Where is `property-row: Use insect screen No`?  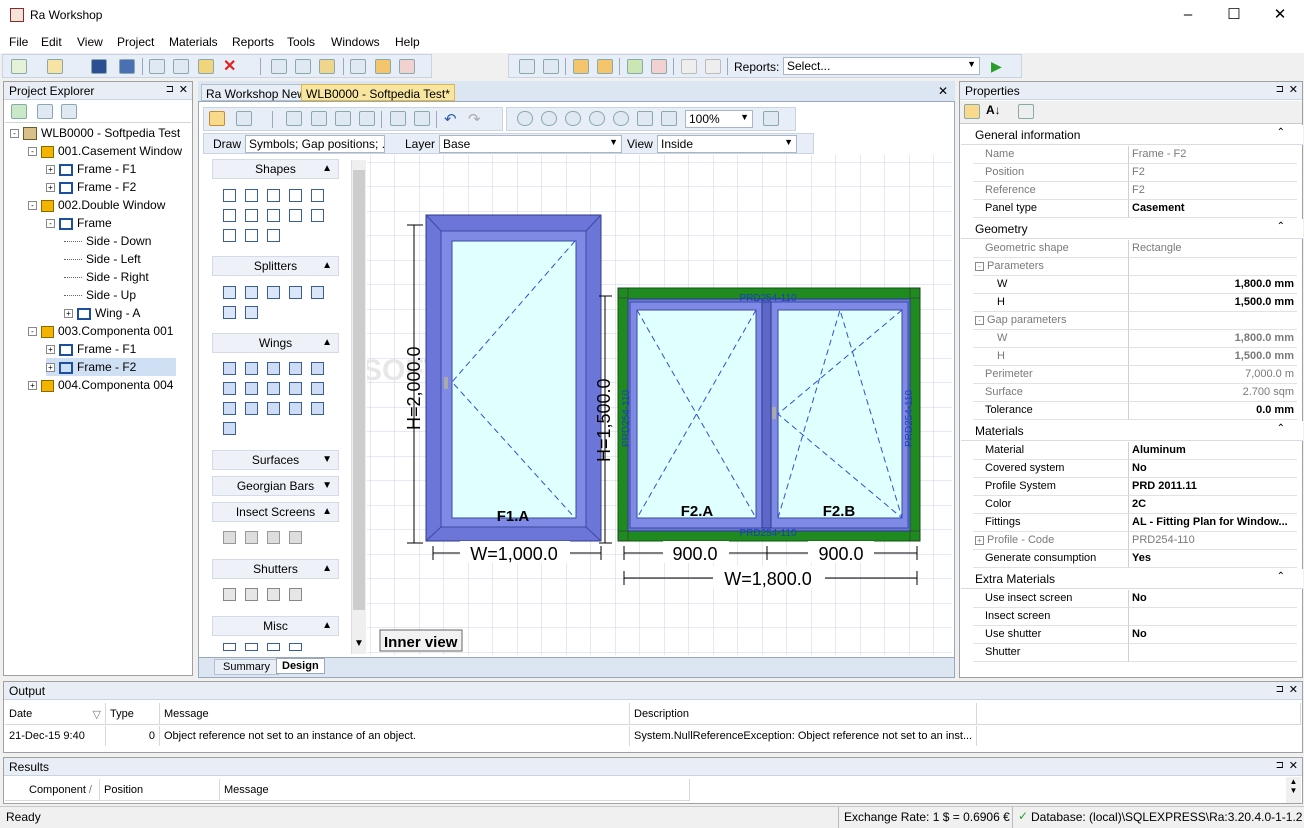
property-row: Use insect screen No is located at coordinates (1132, 599).